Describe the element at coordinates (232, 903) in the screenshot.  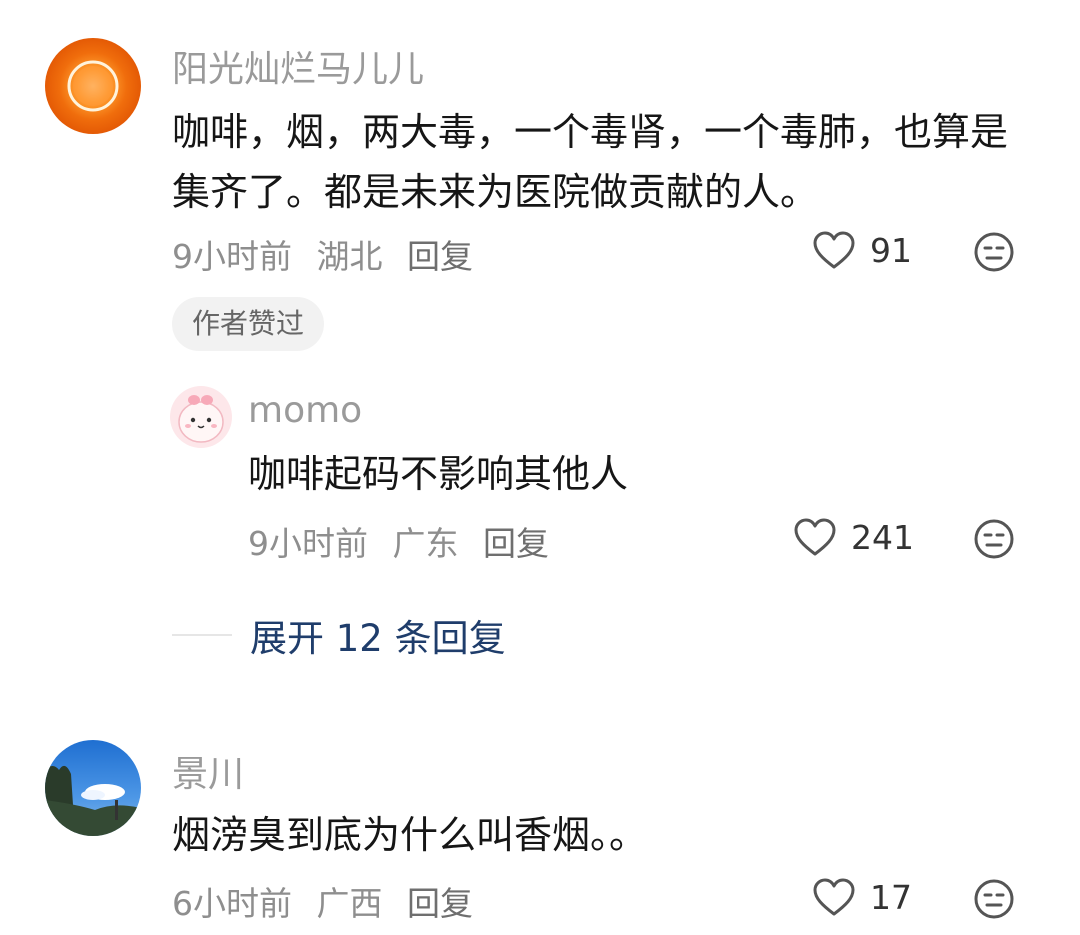
I see `timestamp: 6小时前` at that location.